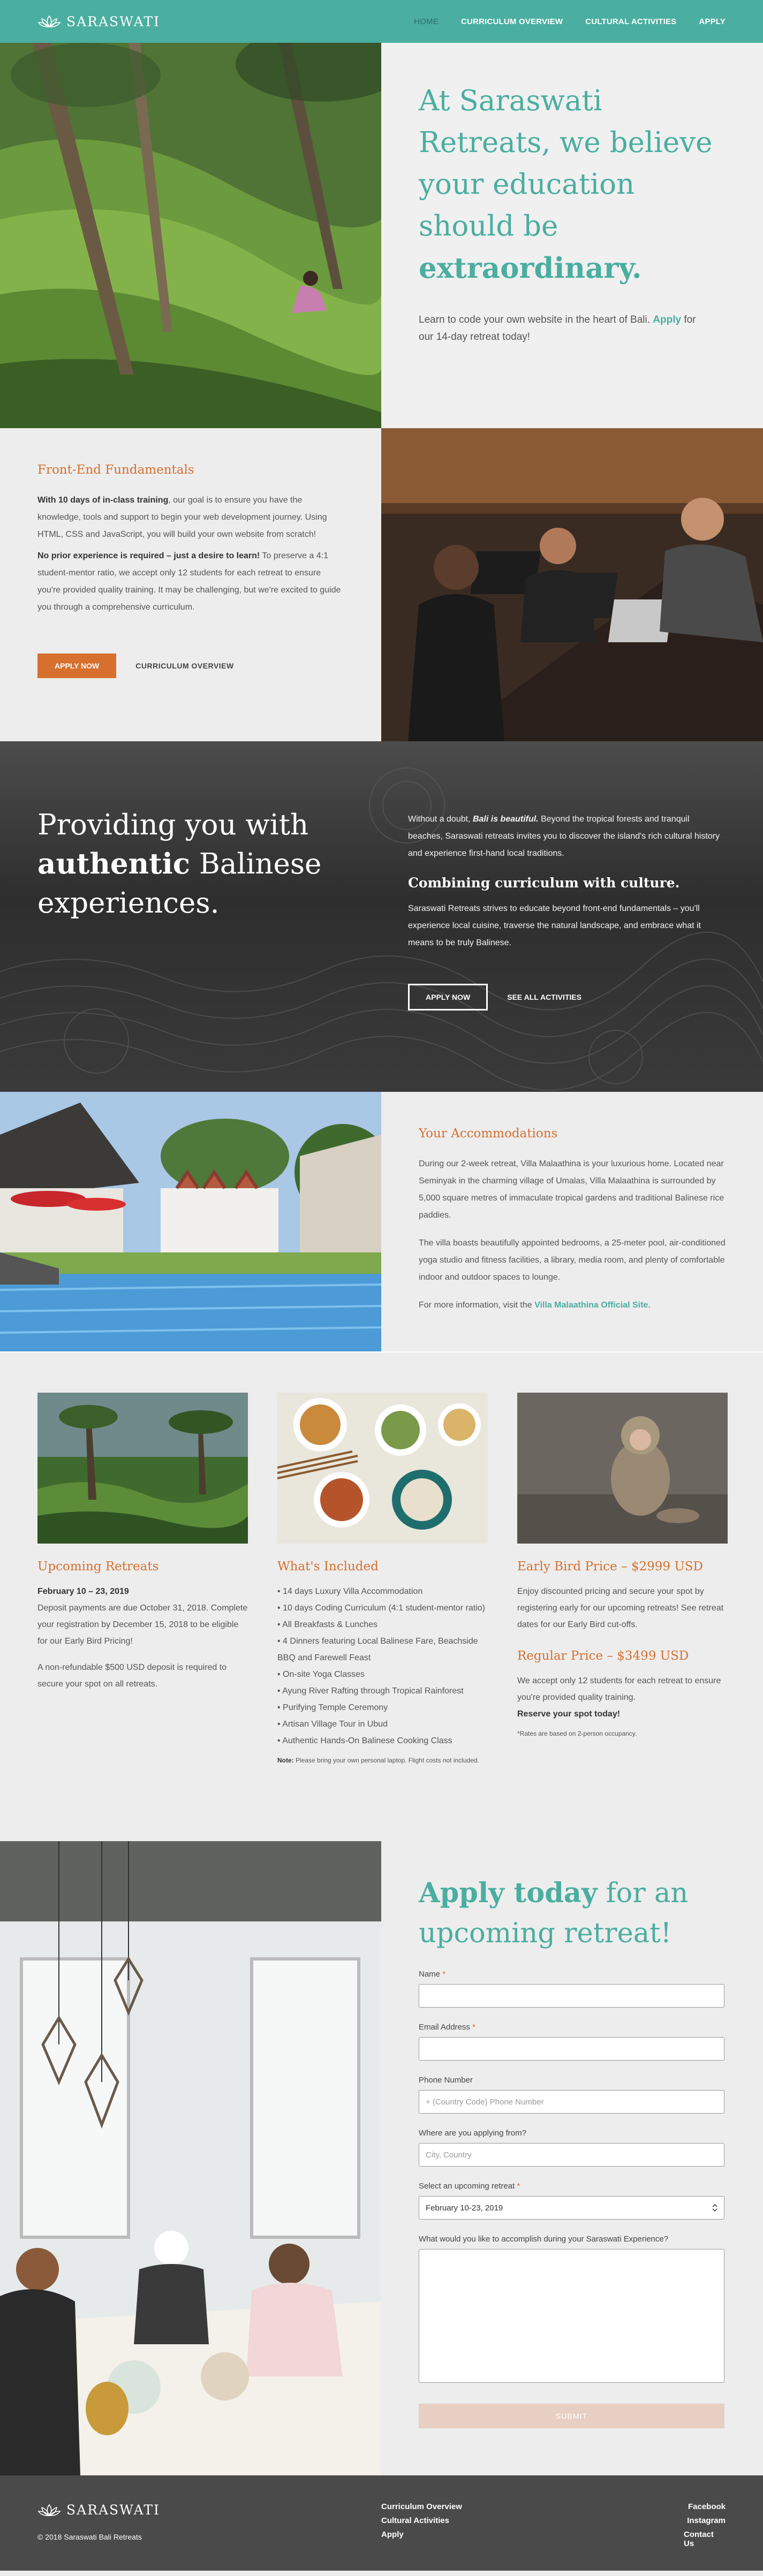 The image size is (763, 2576). Describe the element at coordinates (706, 2520) in the screenshot. I see `footer-link-instagram: Instagram` at that location.